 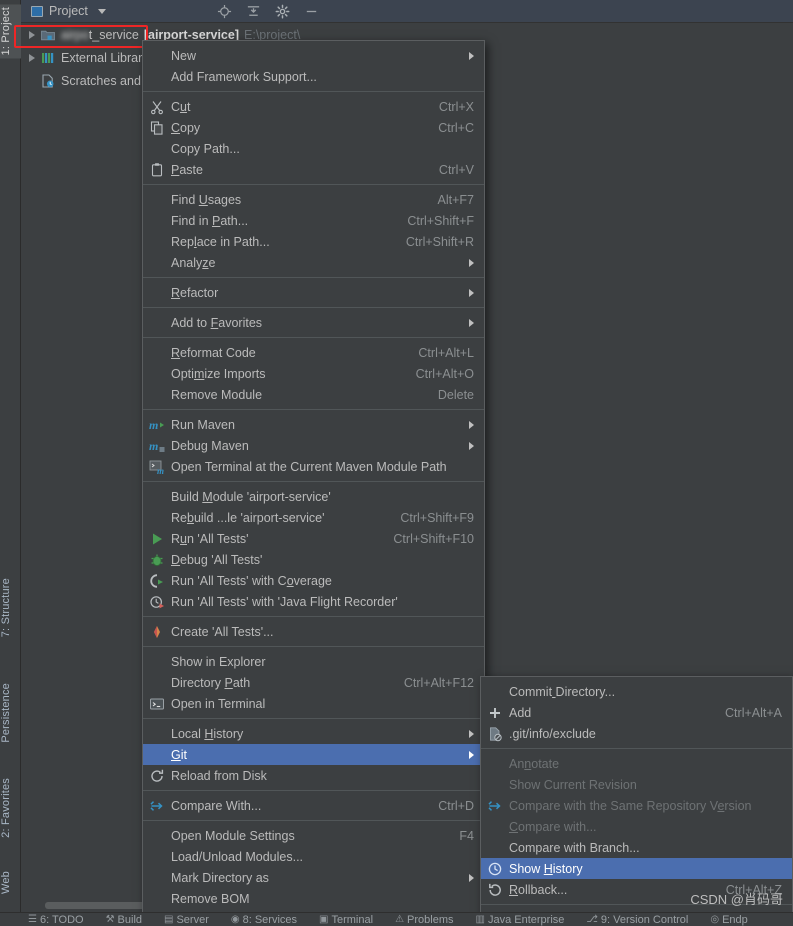 I want to click on sidebar-tab-project: 1: Project, so click(x=10, y=31).